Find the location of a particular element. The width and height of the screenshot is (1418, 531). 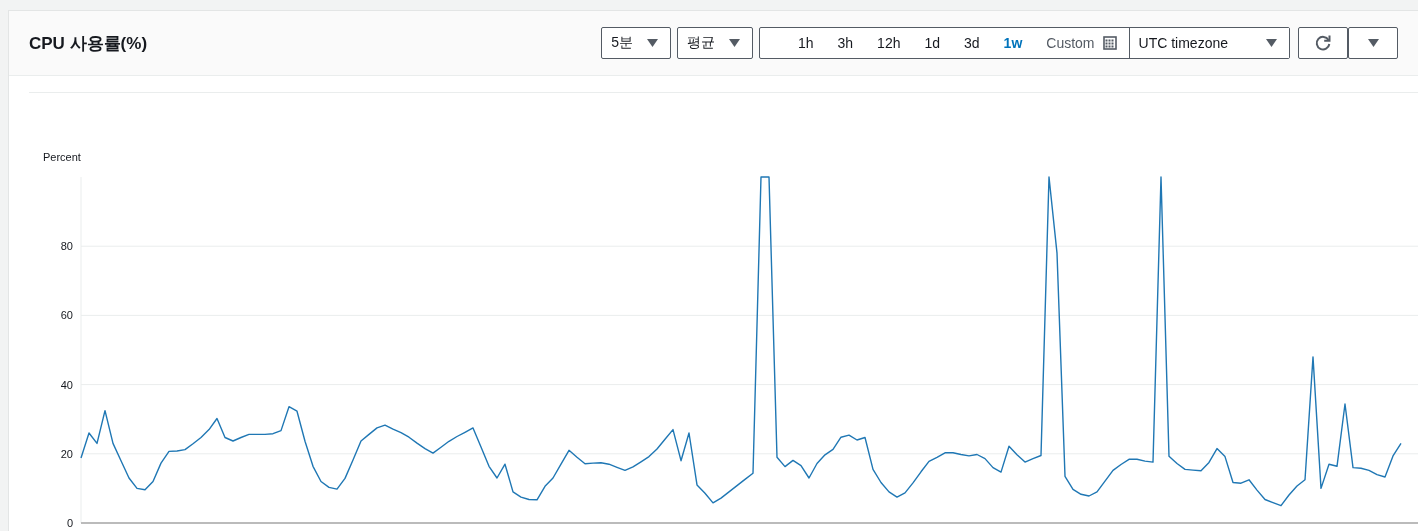

period-dropdown: 5분 is located at coordinates (636, 43).